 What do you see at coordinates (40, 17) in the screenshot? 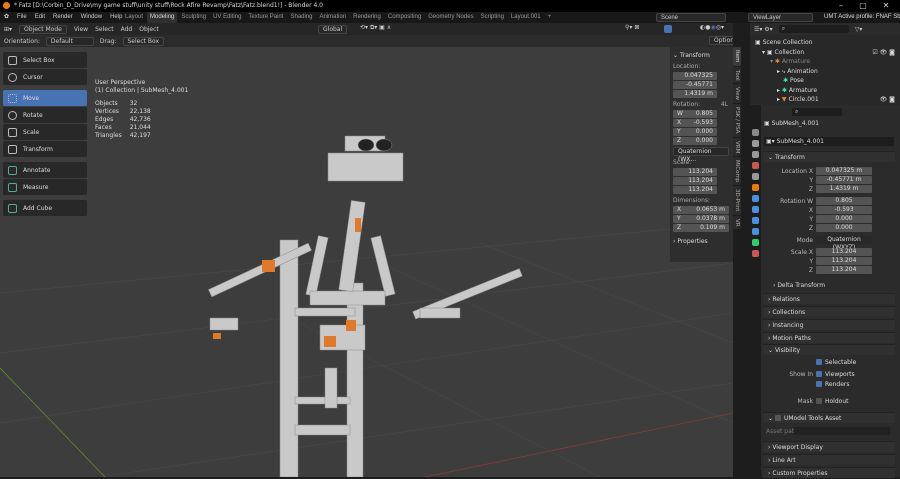
I see `menu-edit: Edit` at bounding box center [40, 17].